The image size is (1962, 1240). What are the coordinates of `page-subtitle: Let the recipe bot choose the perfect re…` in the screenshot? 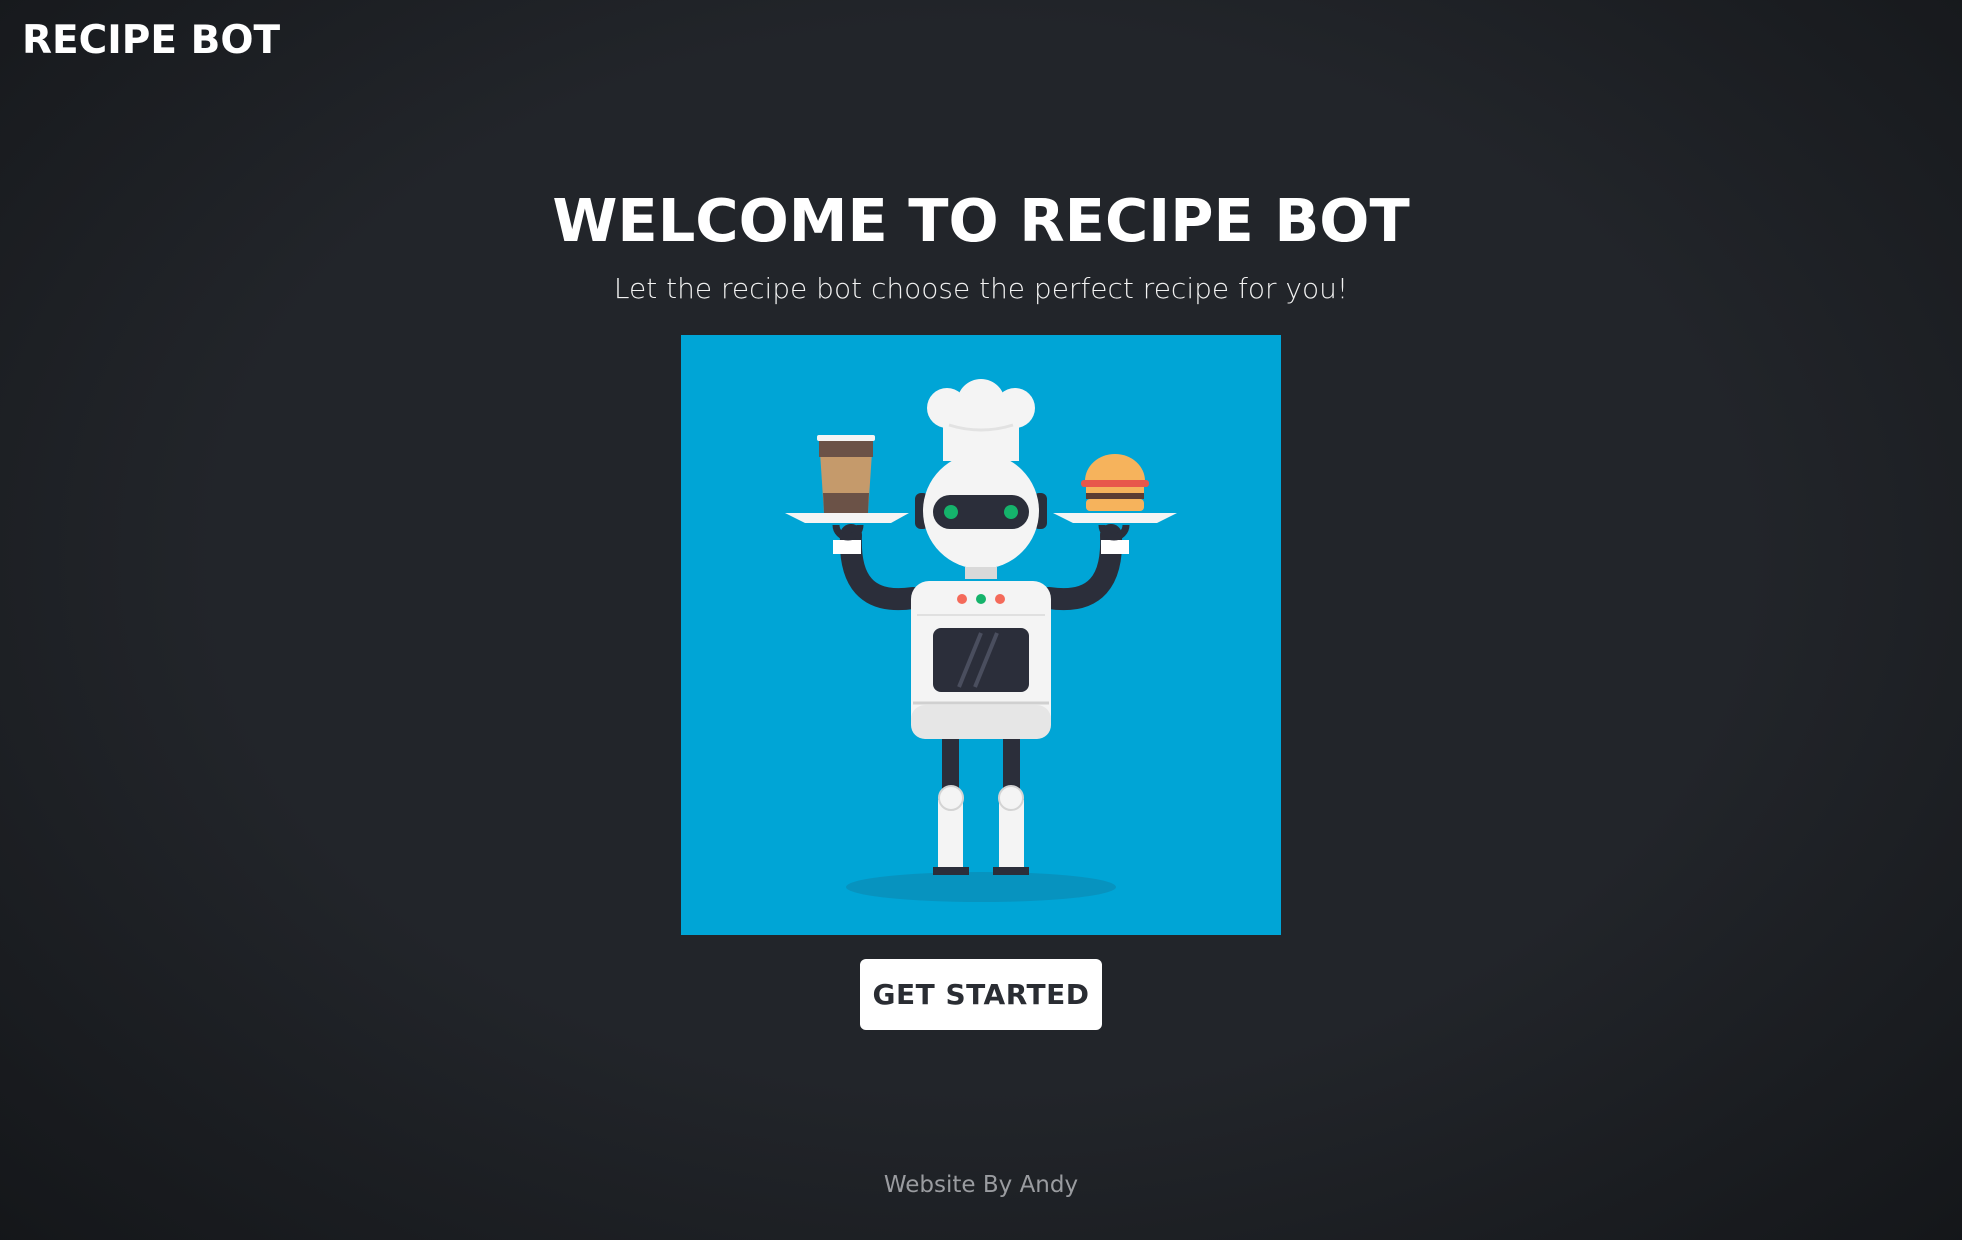 It's located at (981, 288).